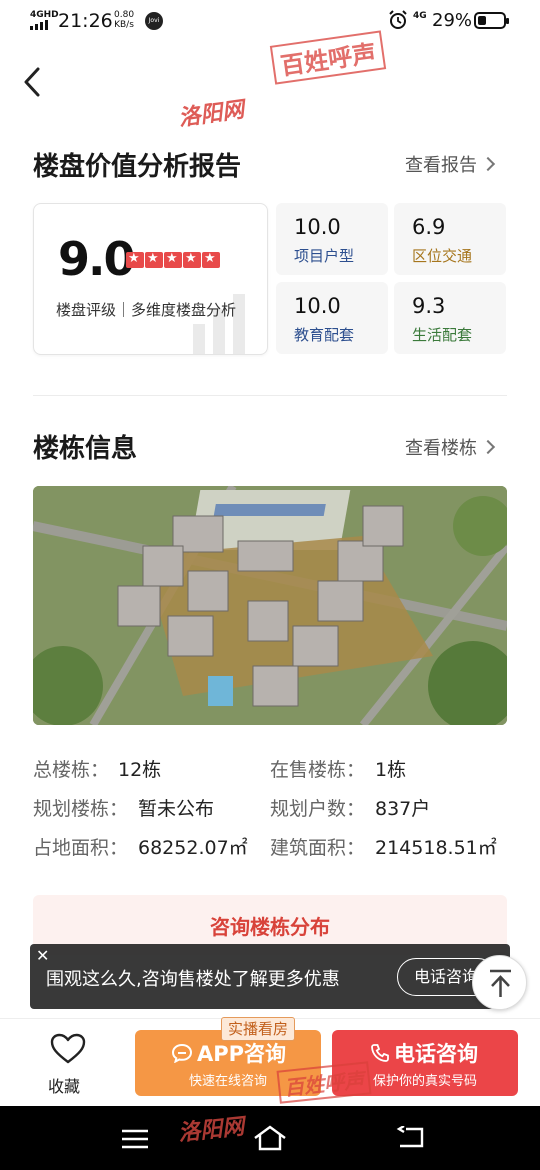  I want to click on watermark-site-bottom: 洛阳网, so click(211, 1130).